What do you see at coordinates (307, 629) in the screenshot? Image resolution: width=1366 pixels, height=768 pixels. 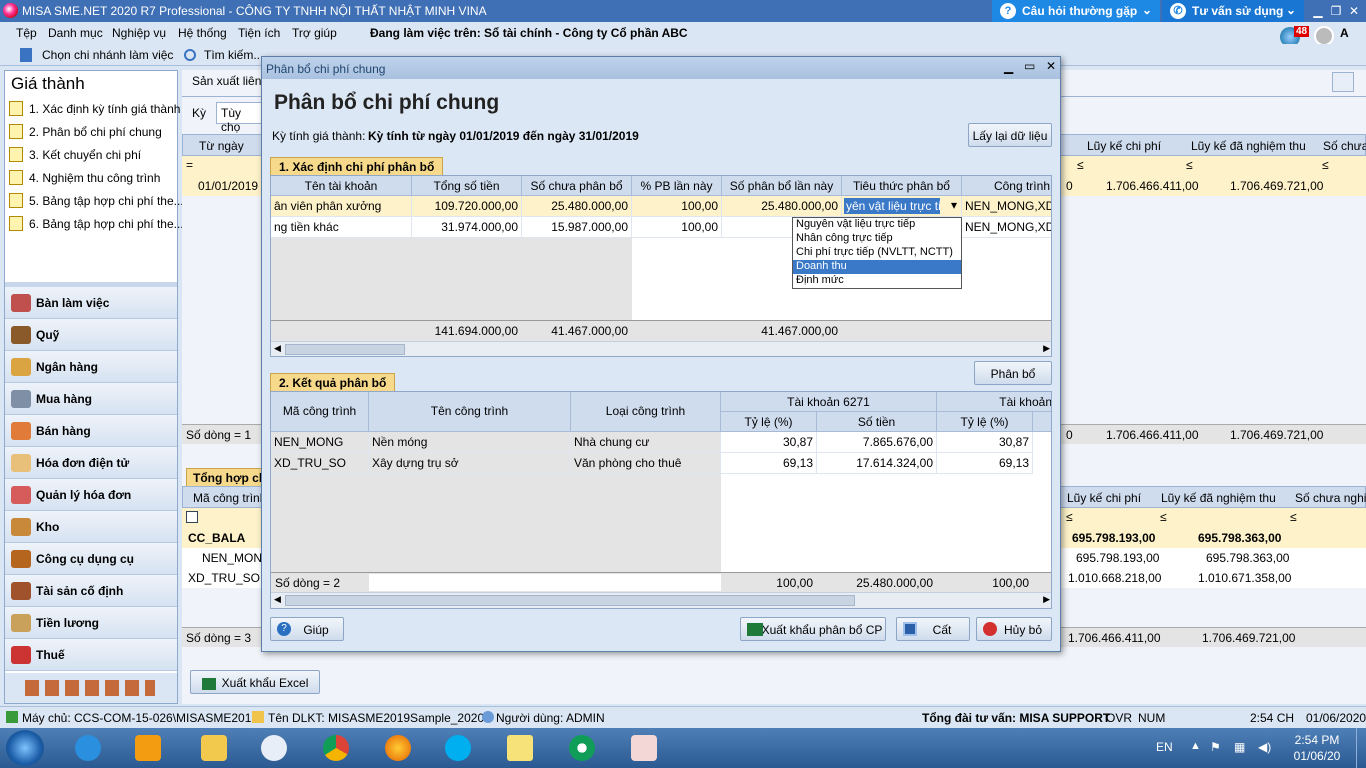 I see `help-button: ? Giúp` at bounding box center [307, 629].